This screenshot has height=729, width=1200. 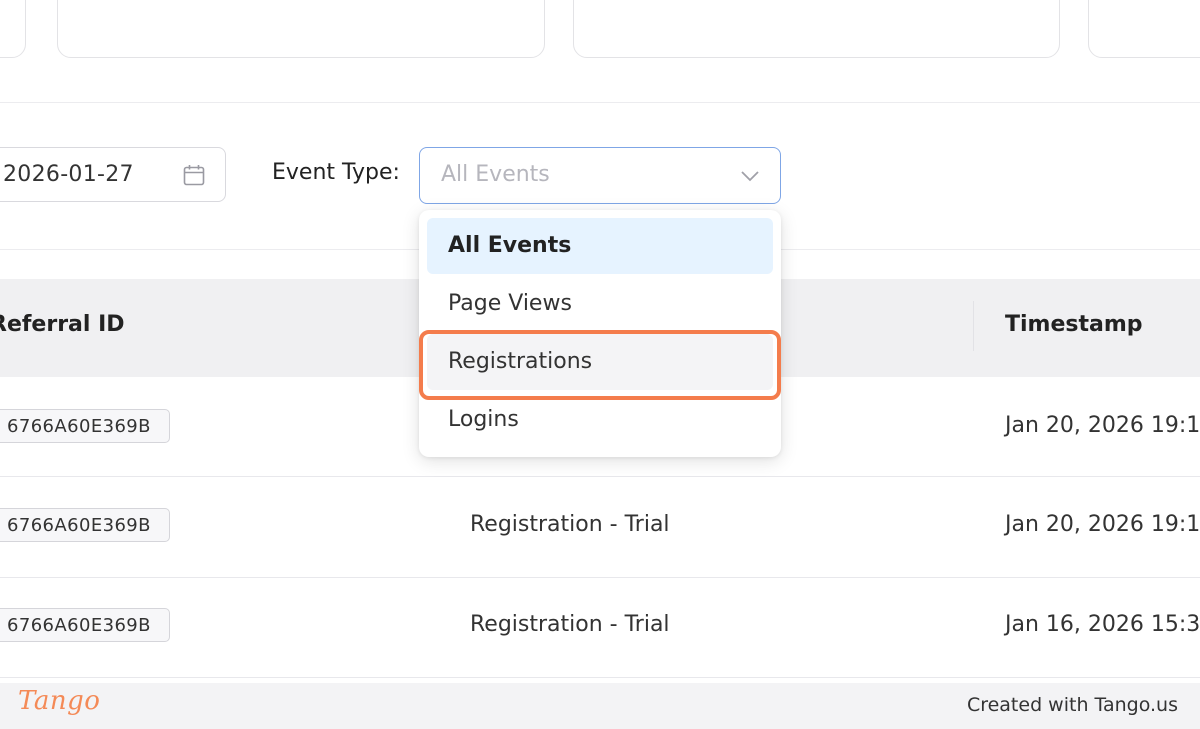 What do you see at coordinates (495, 174) in the screenshot?
I see `event-type-placeholder: All Events` at bounding box center [495, 174].